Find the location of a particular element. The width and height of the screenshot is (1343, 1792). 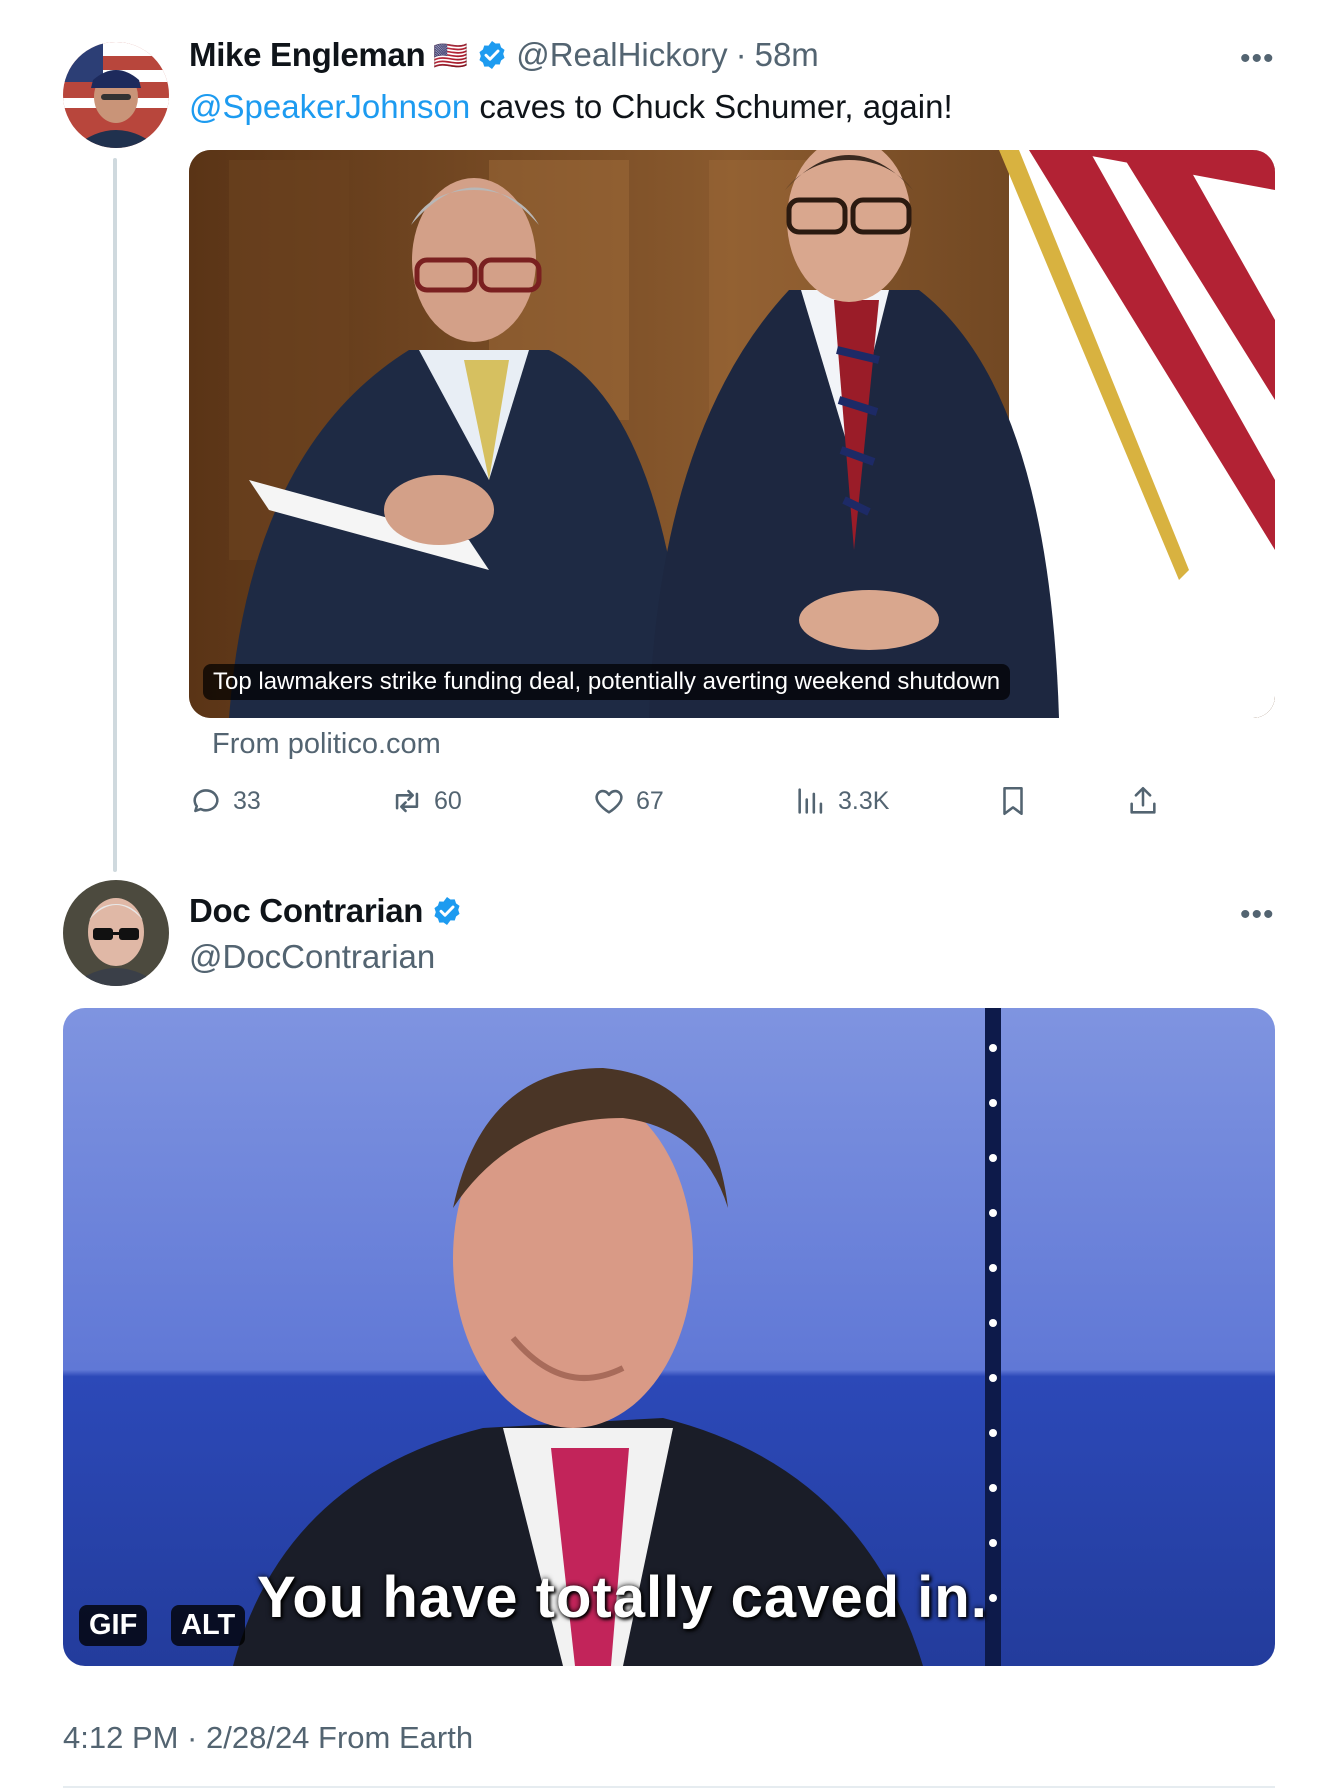

user-handle: @DocContrarian is located at coordinates (312, 957).